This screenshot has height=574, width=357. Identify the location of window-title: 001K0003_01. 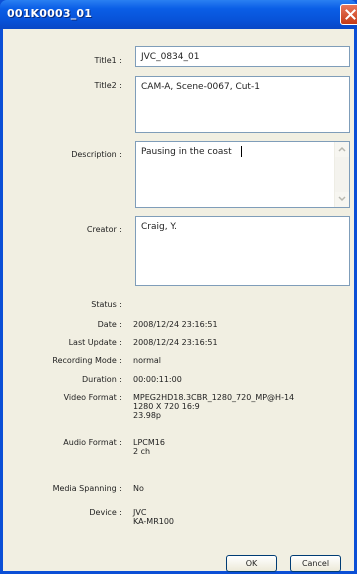
(50, 13).